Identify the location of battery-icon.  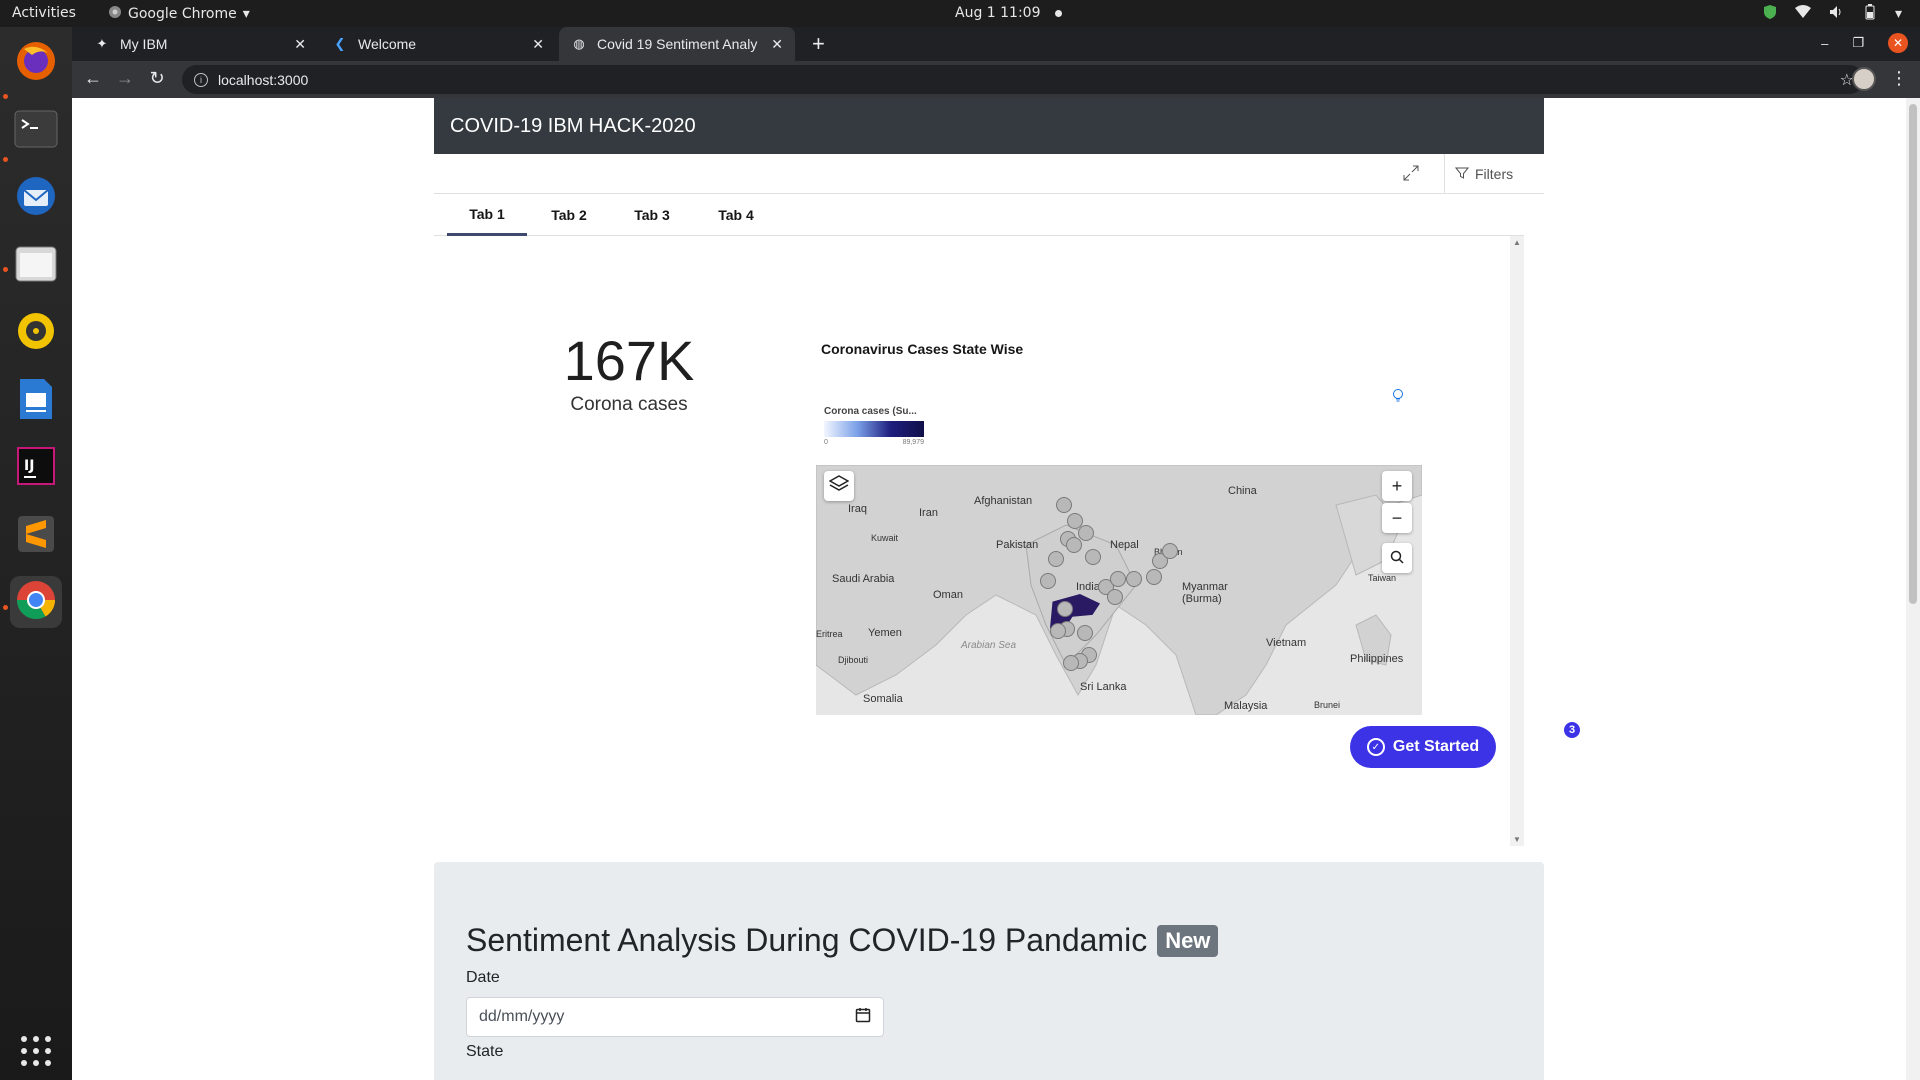
(1870, 14).